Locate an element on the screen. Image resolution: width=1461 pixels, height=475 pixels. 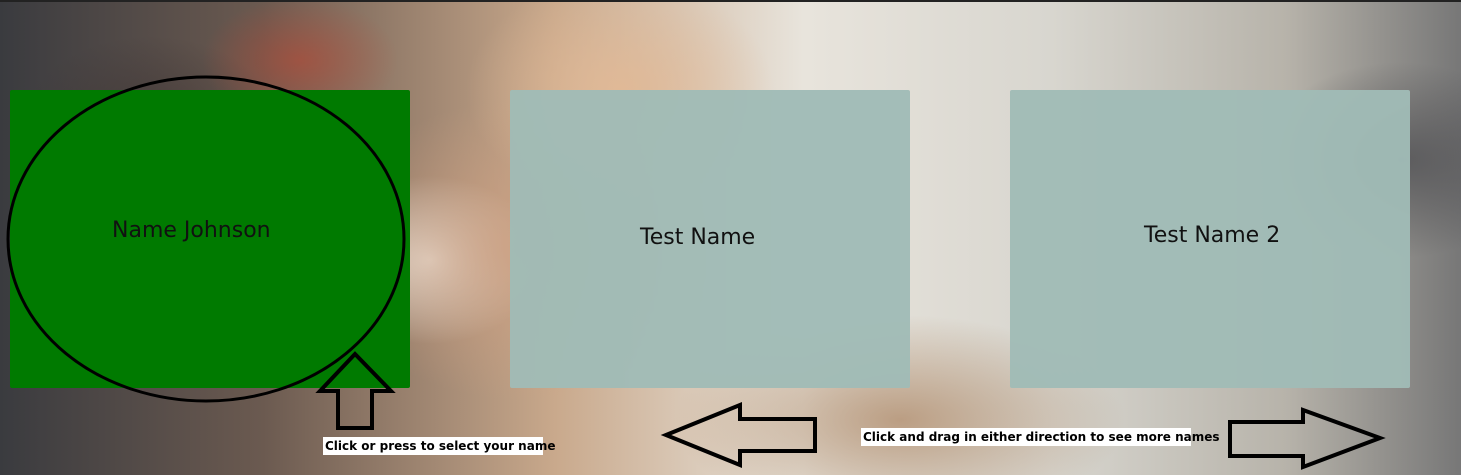
tile-label: Test Name is located at coordinates (698, 237).